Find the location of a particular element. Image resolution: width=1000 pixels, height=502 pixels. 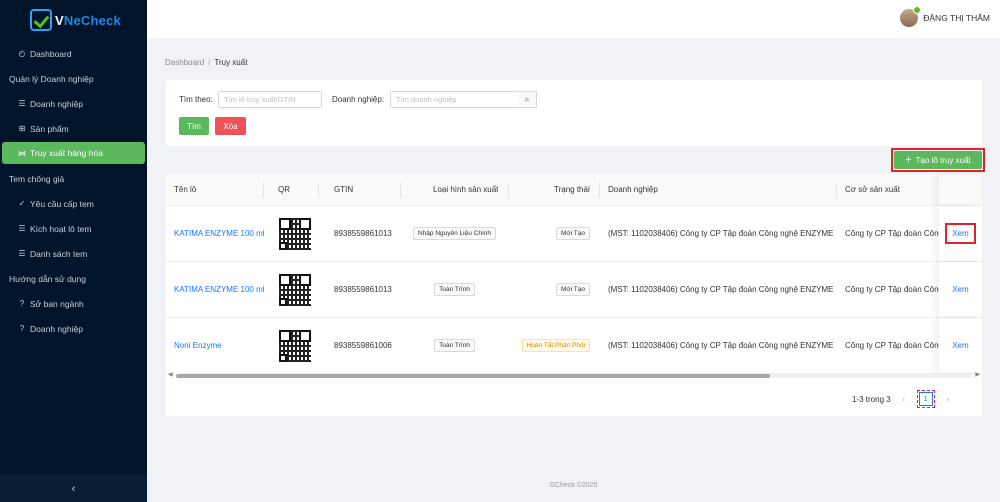

menu-item-icon: ✓ is located at coordinates (22, 203).